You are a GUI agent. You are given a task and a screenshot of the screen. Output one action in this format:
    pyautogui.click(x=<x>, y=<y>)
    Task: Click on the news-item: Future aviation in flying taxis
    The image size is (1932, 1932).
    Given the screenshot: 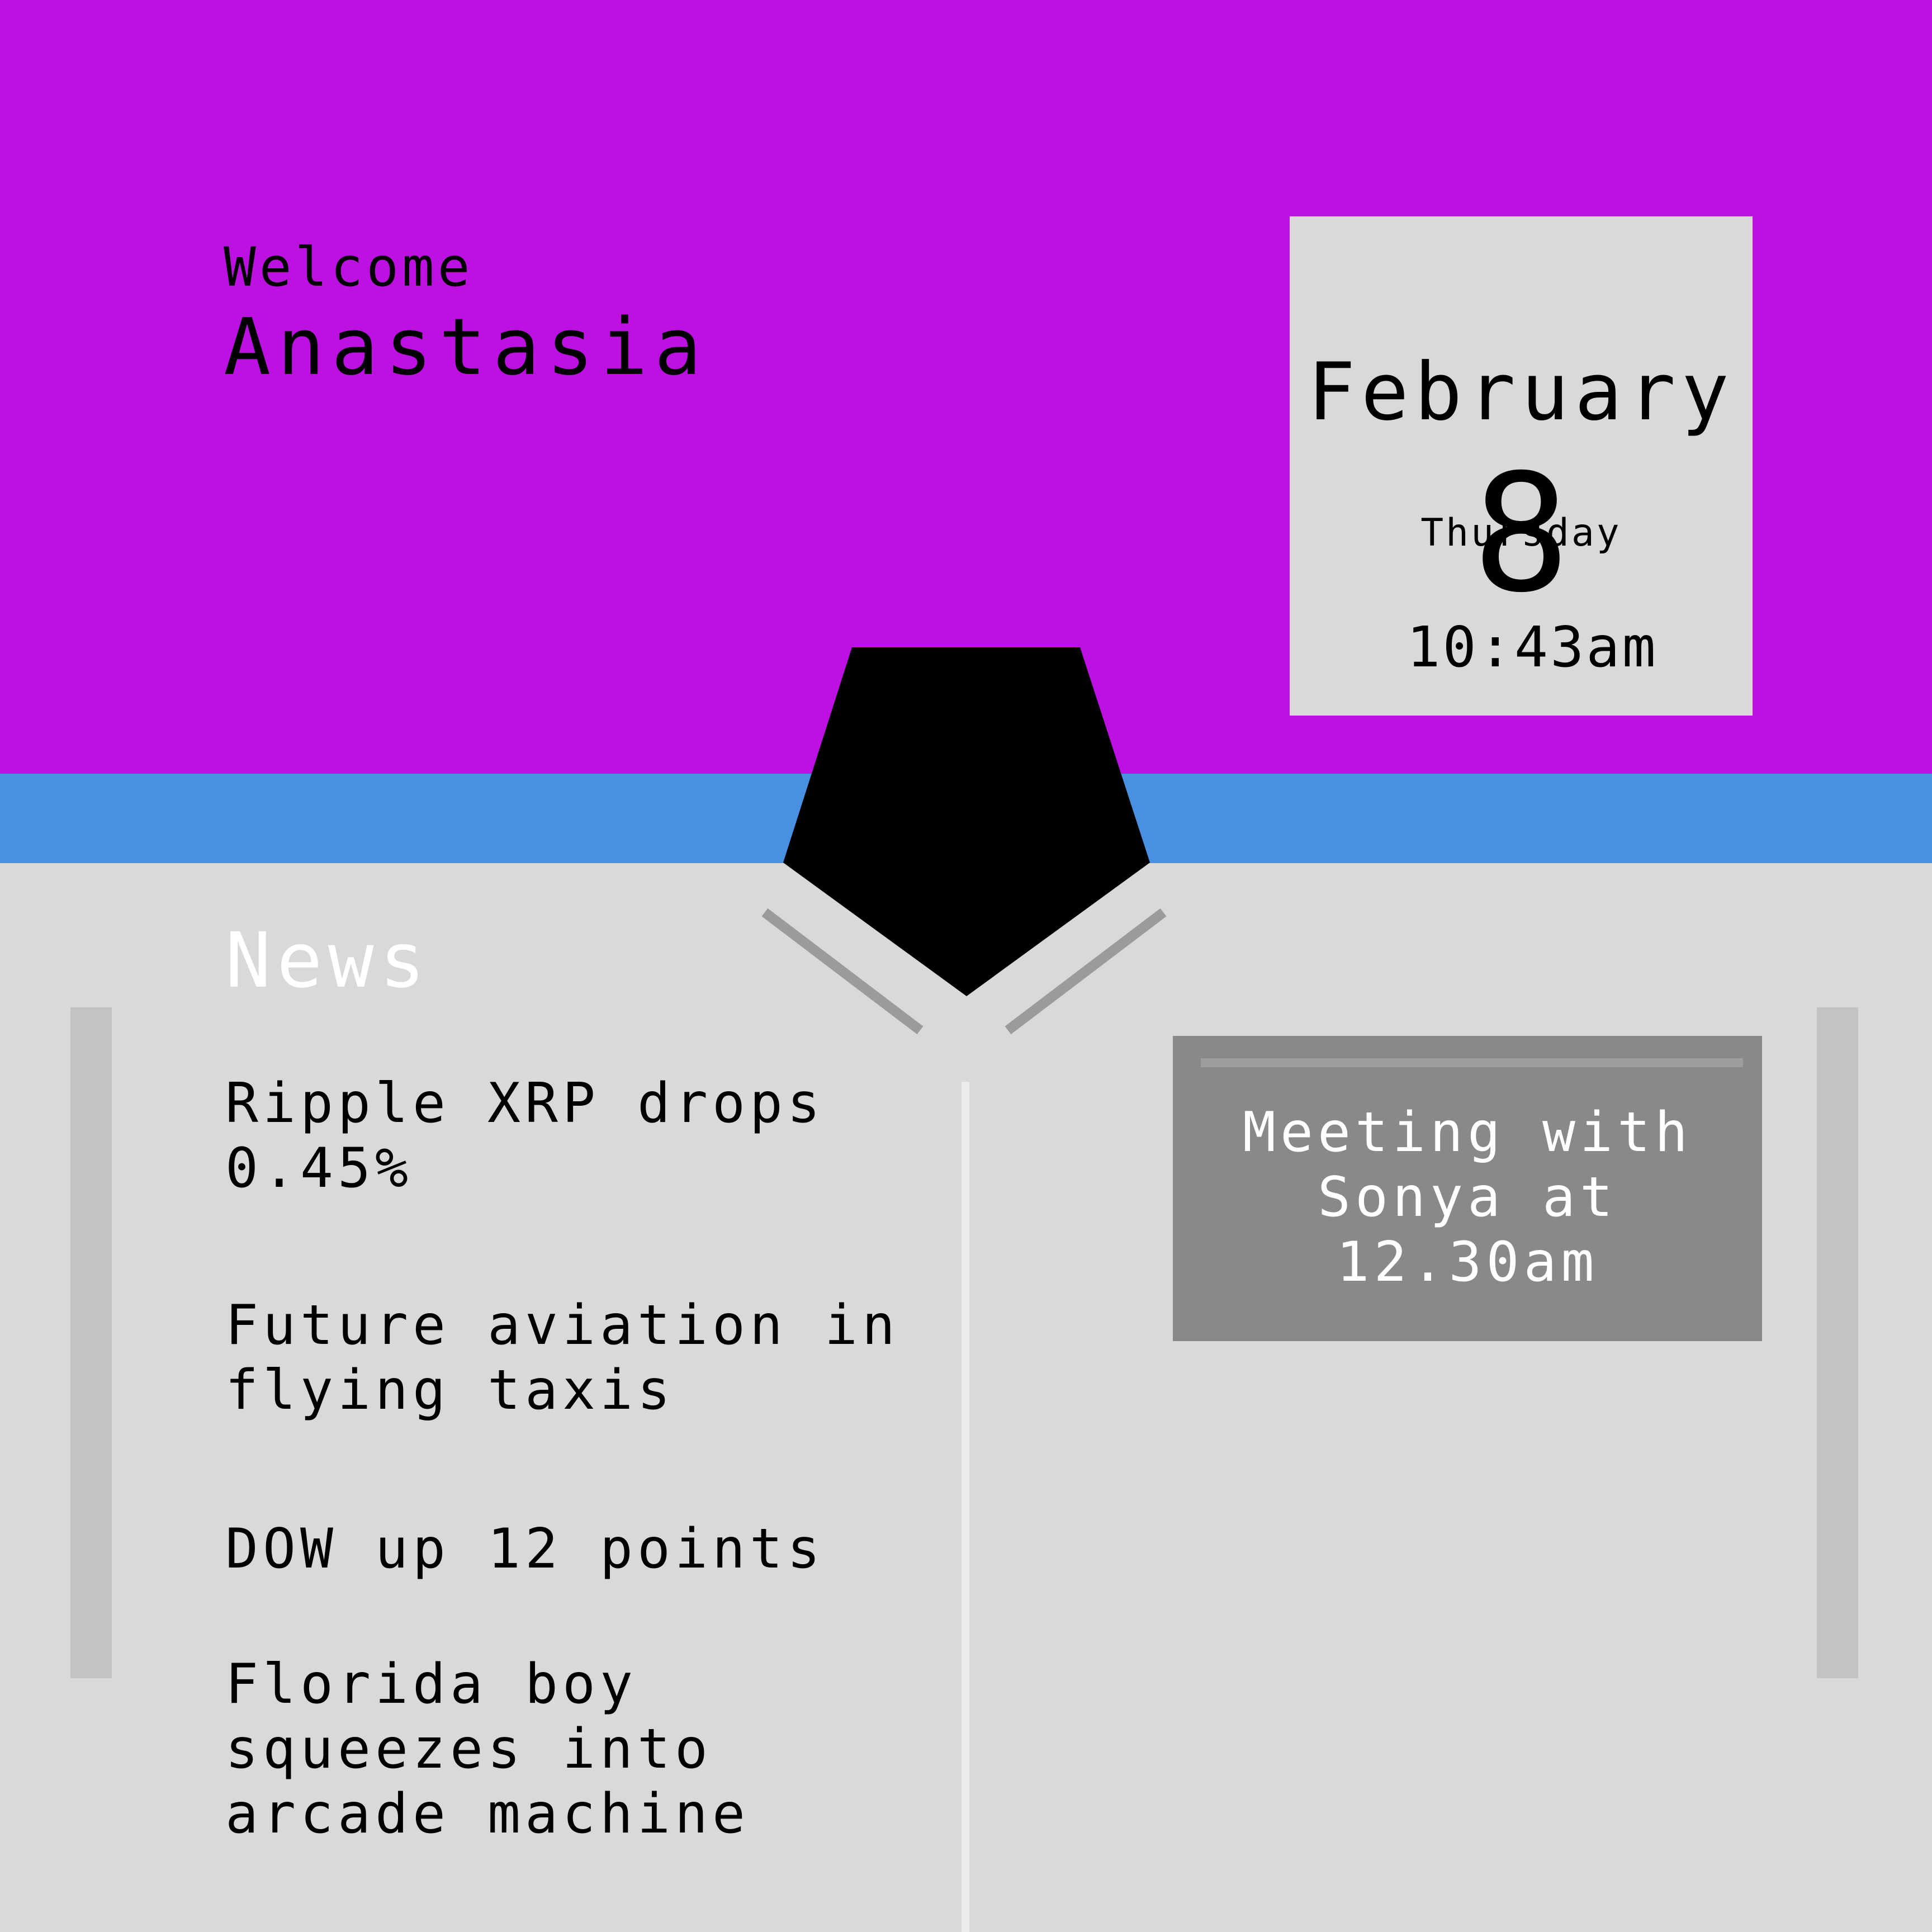 What is the action you would take?
    pyautogui.click(x=562, y=1358)
    